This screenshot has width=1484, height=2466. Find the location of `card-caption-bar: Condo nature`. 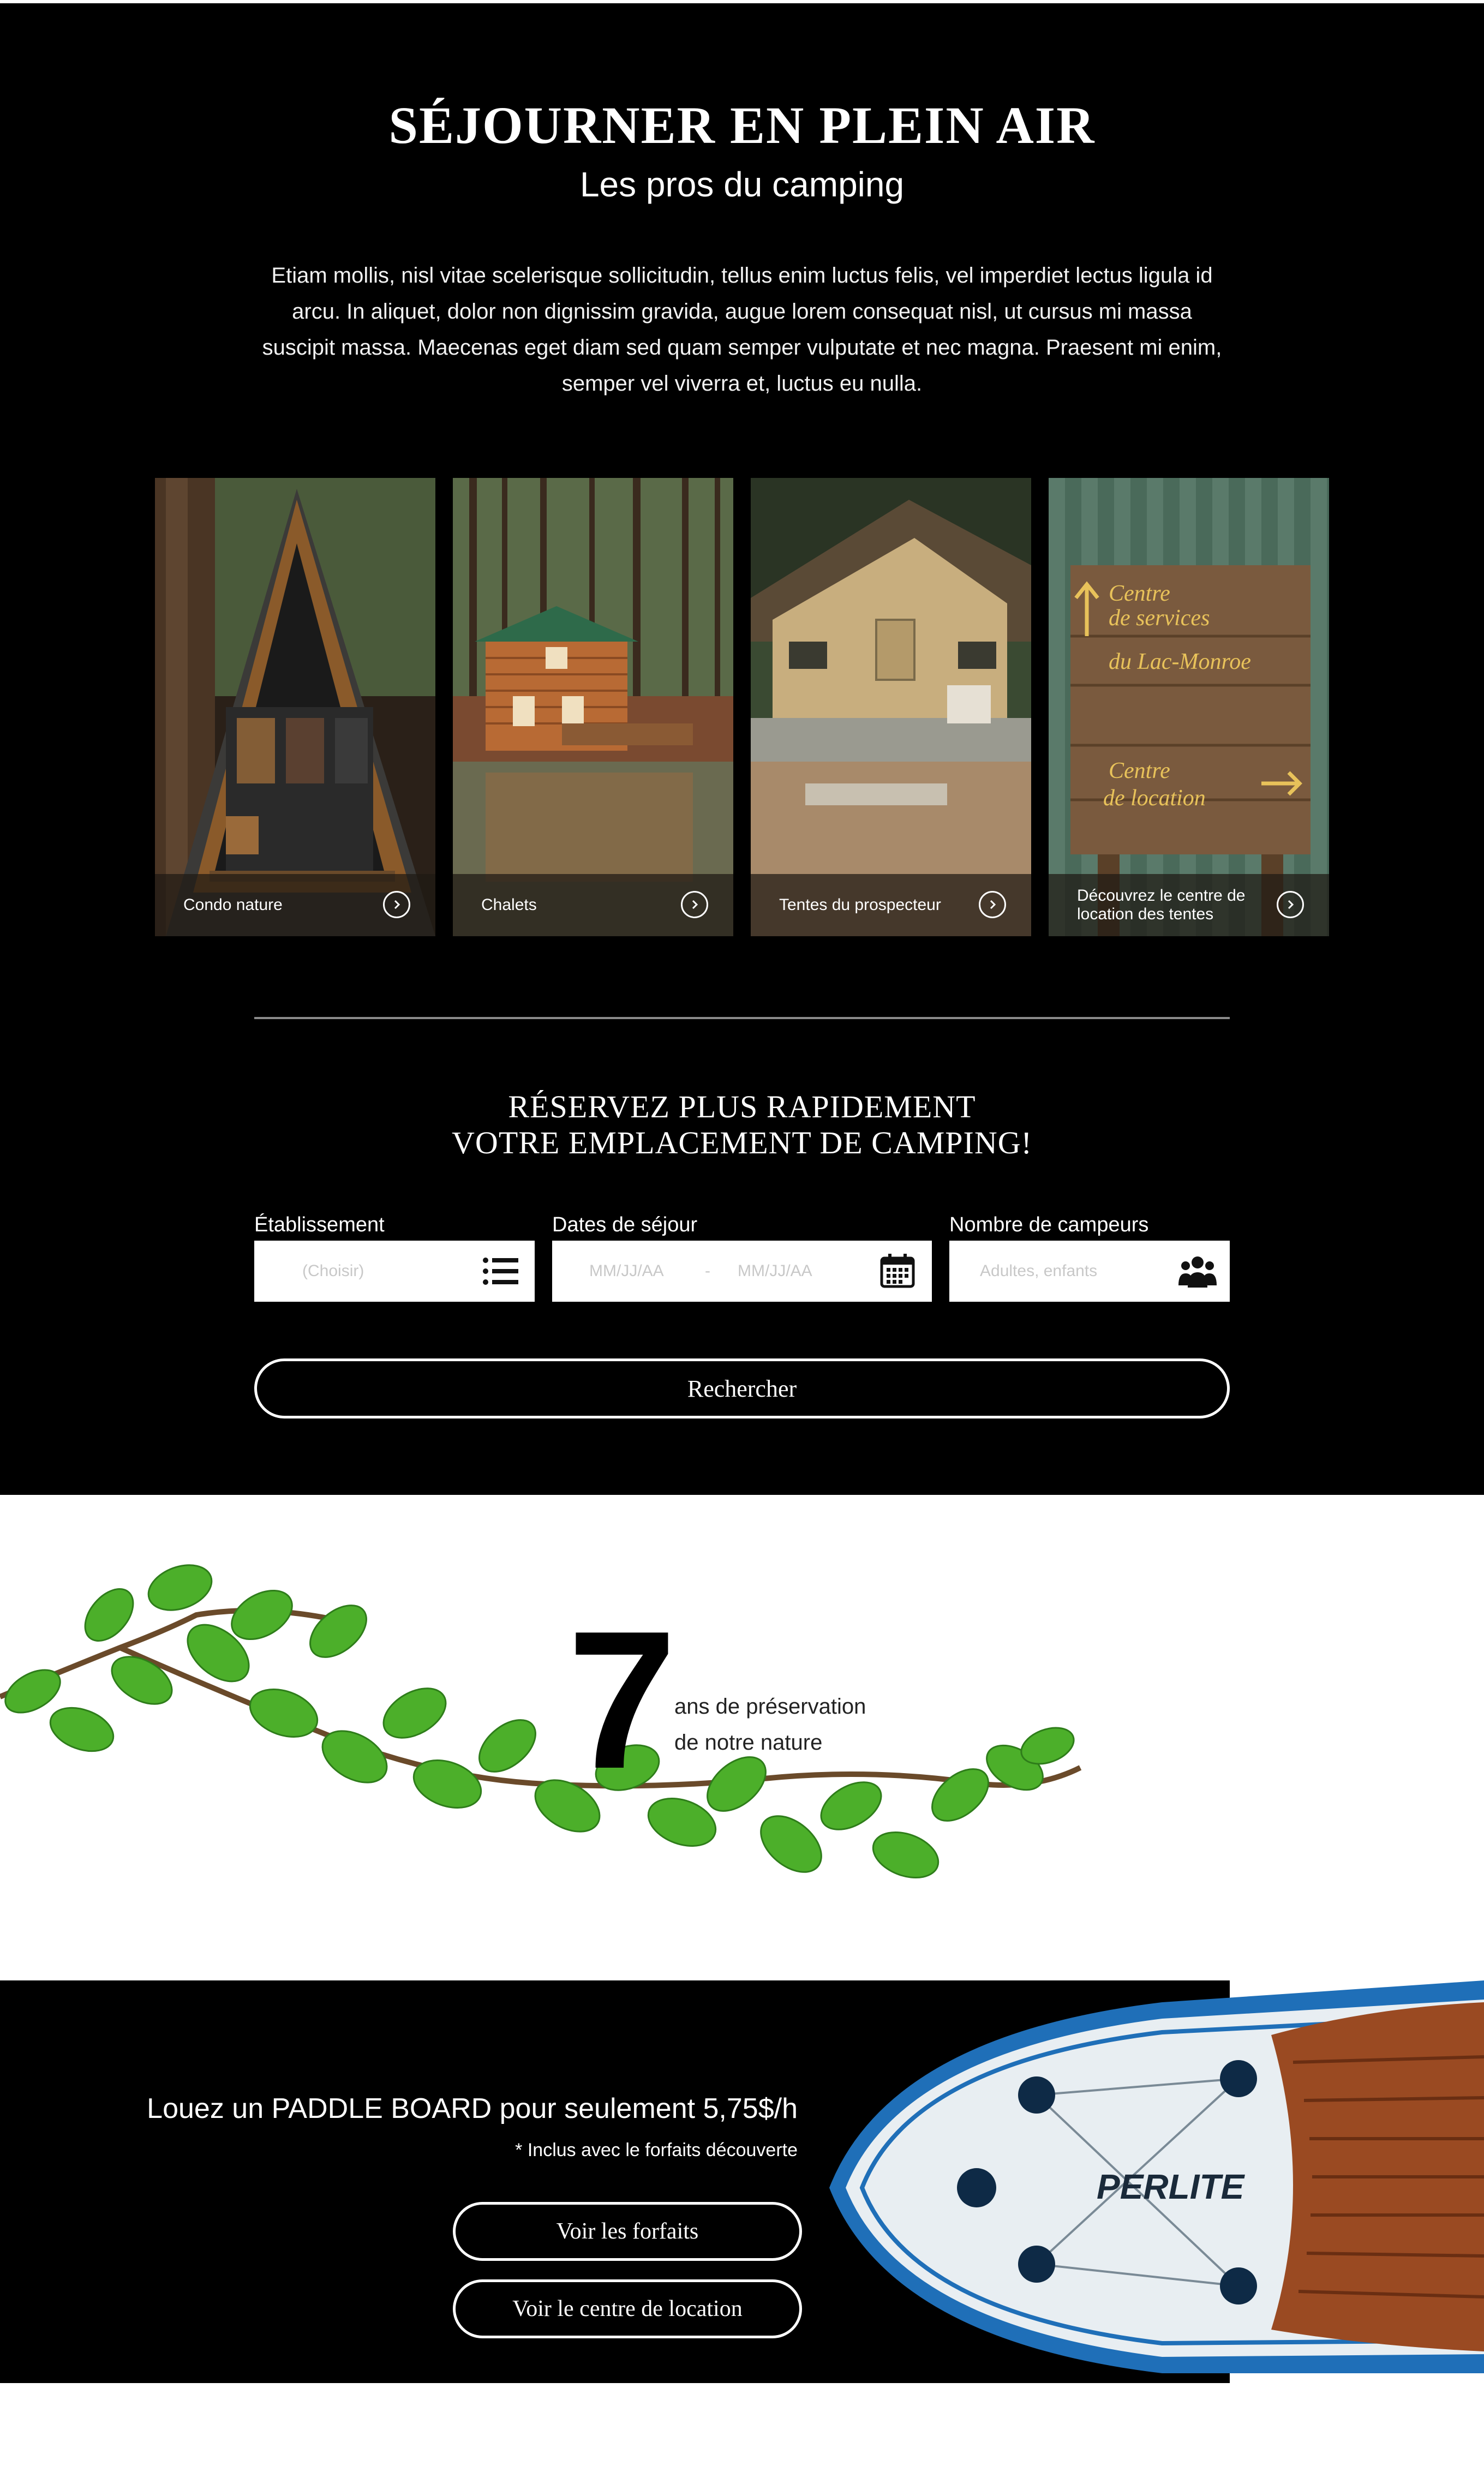

card-caption-bar: Condo nature is located at coordinates (295, 905).